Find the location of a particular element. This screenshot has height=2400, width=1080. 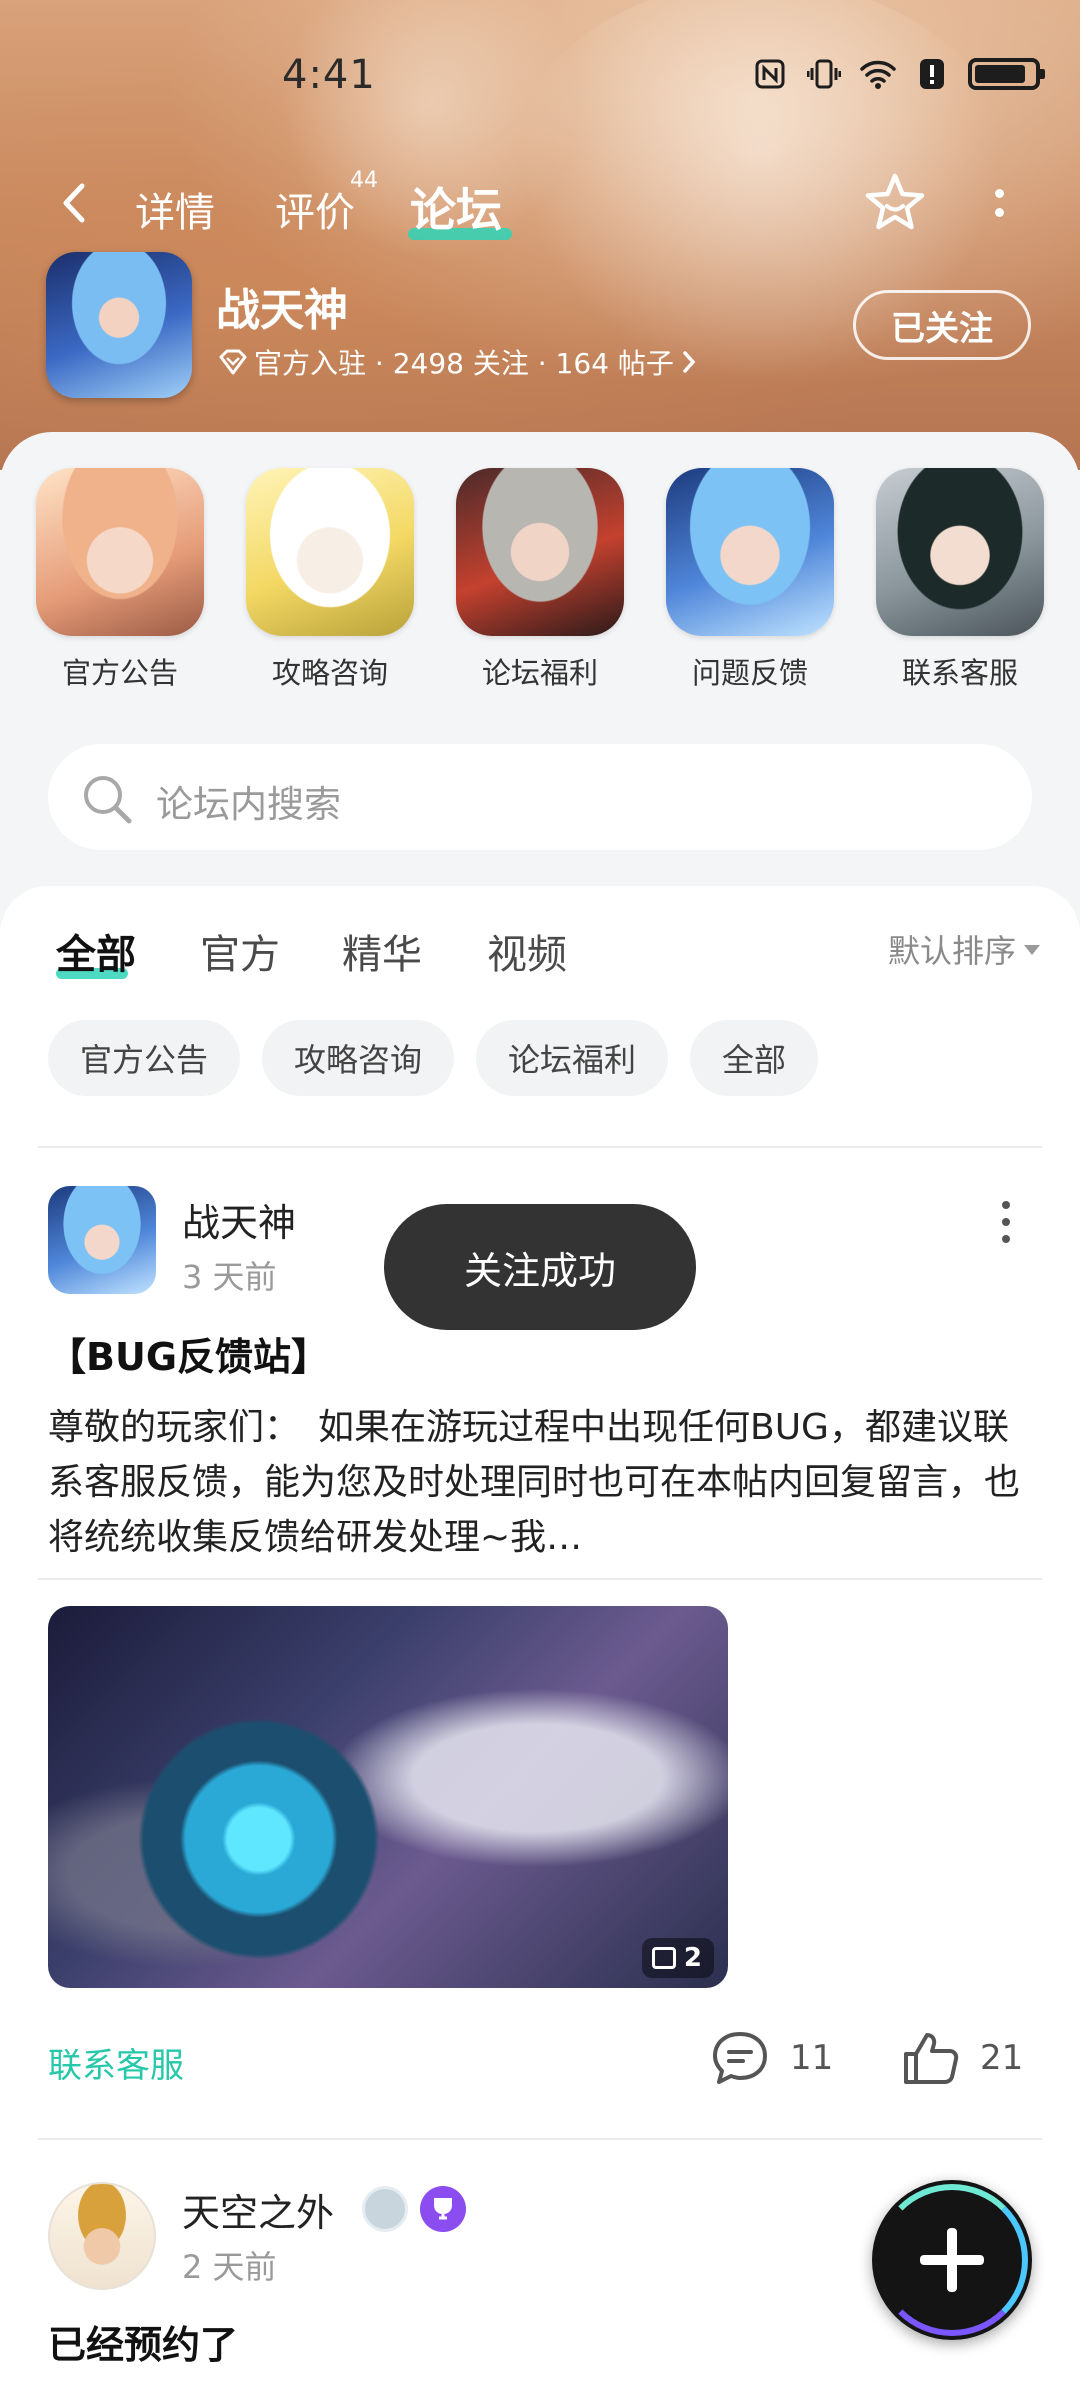

image-count: 2 is located at coordinates (692, 1958).